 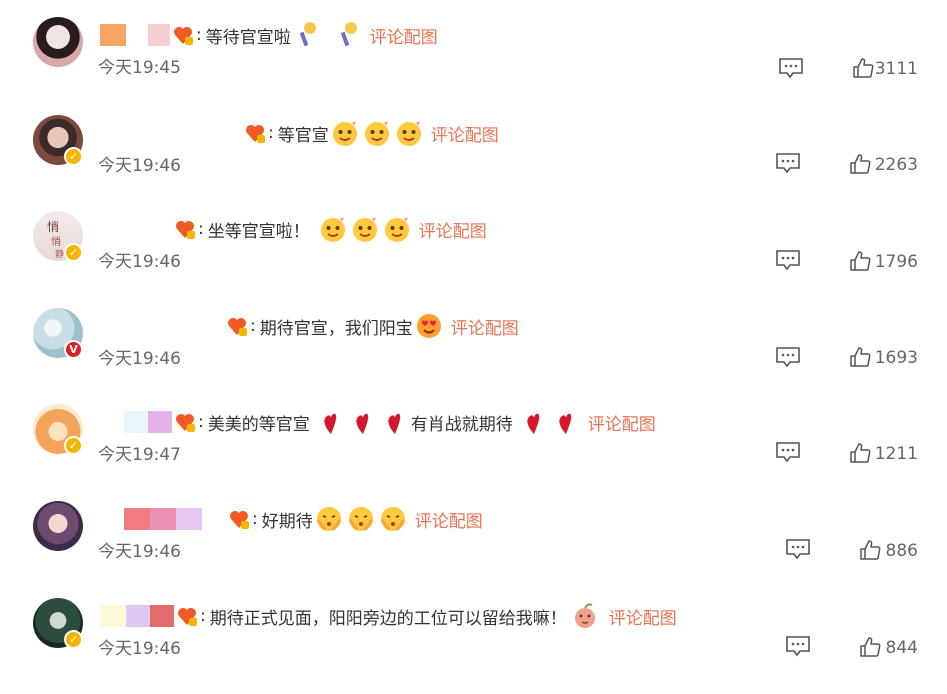 What do you see at coordinates (287, 521) in the screenshot?
I see `comment-text: 好期待` at bounding box center [287, 521].